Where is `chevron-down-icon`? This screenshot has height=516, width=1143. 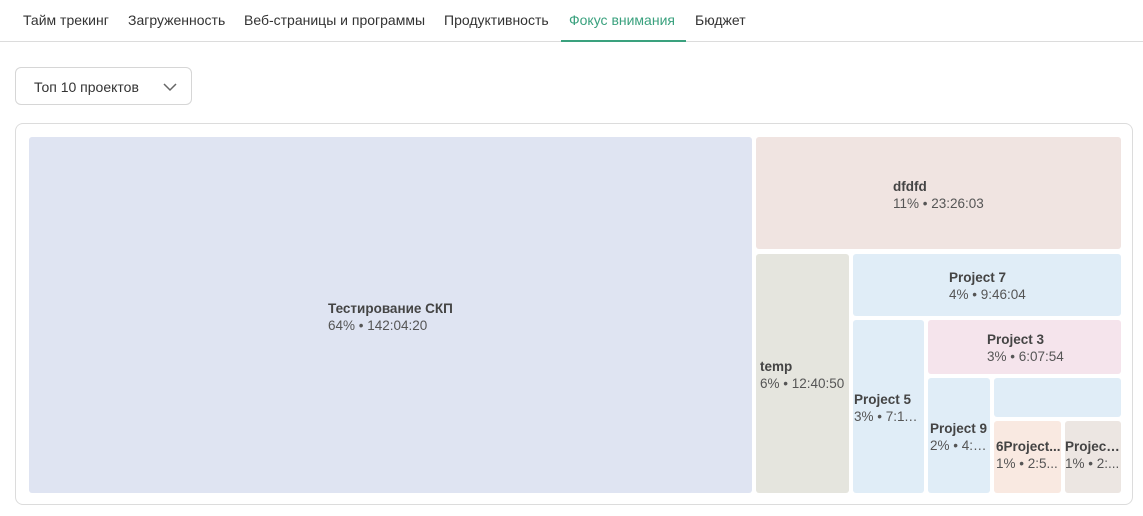 chevron-down-icon is located at coordinates (170, 87).